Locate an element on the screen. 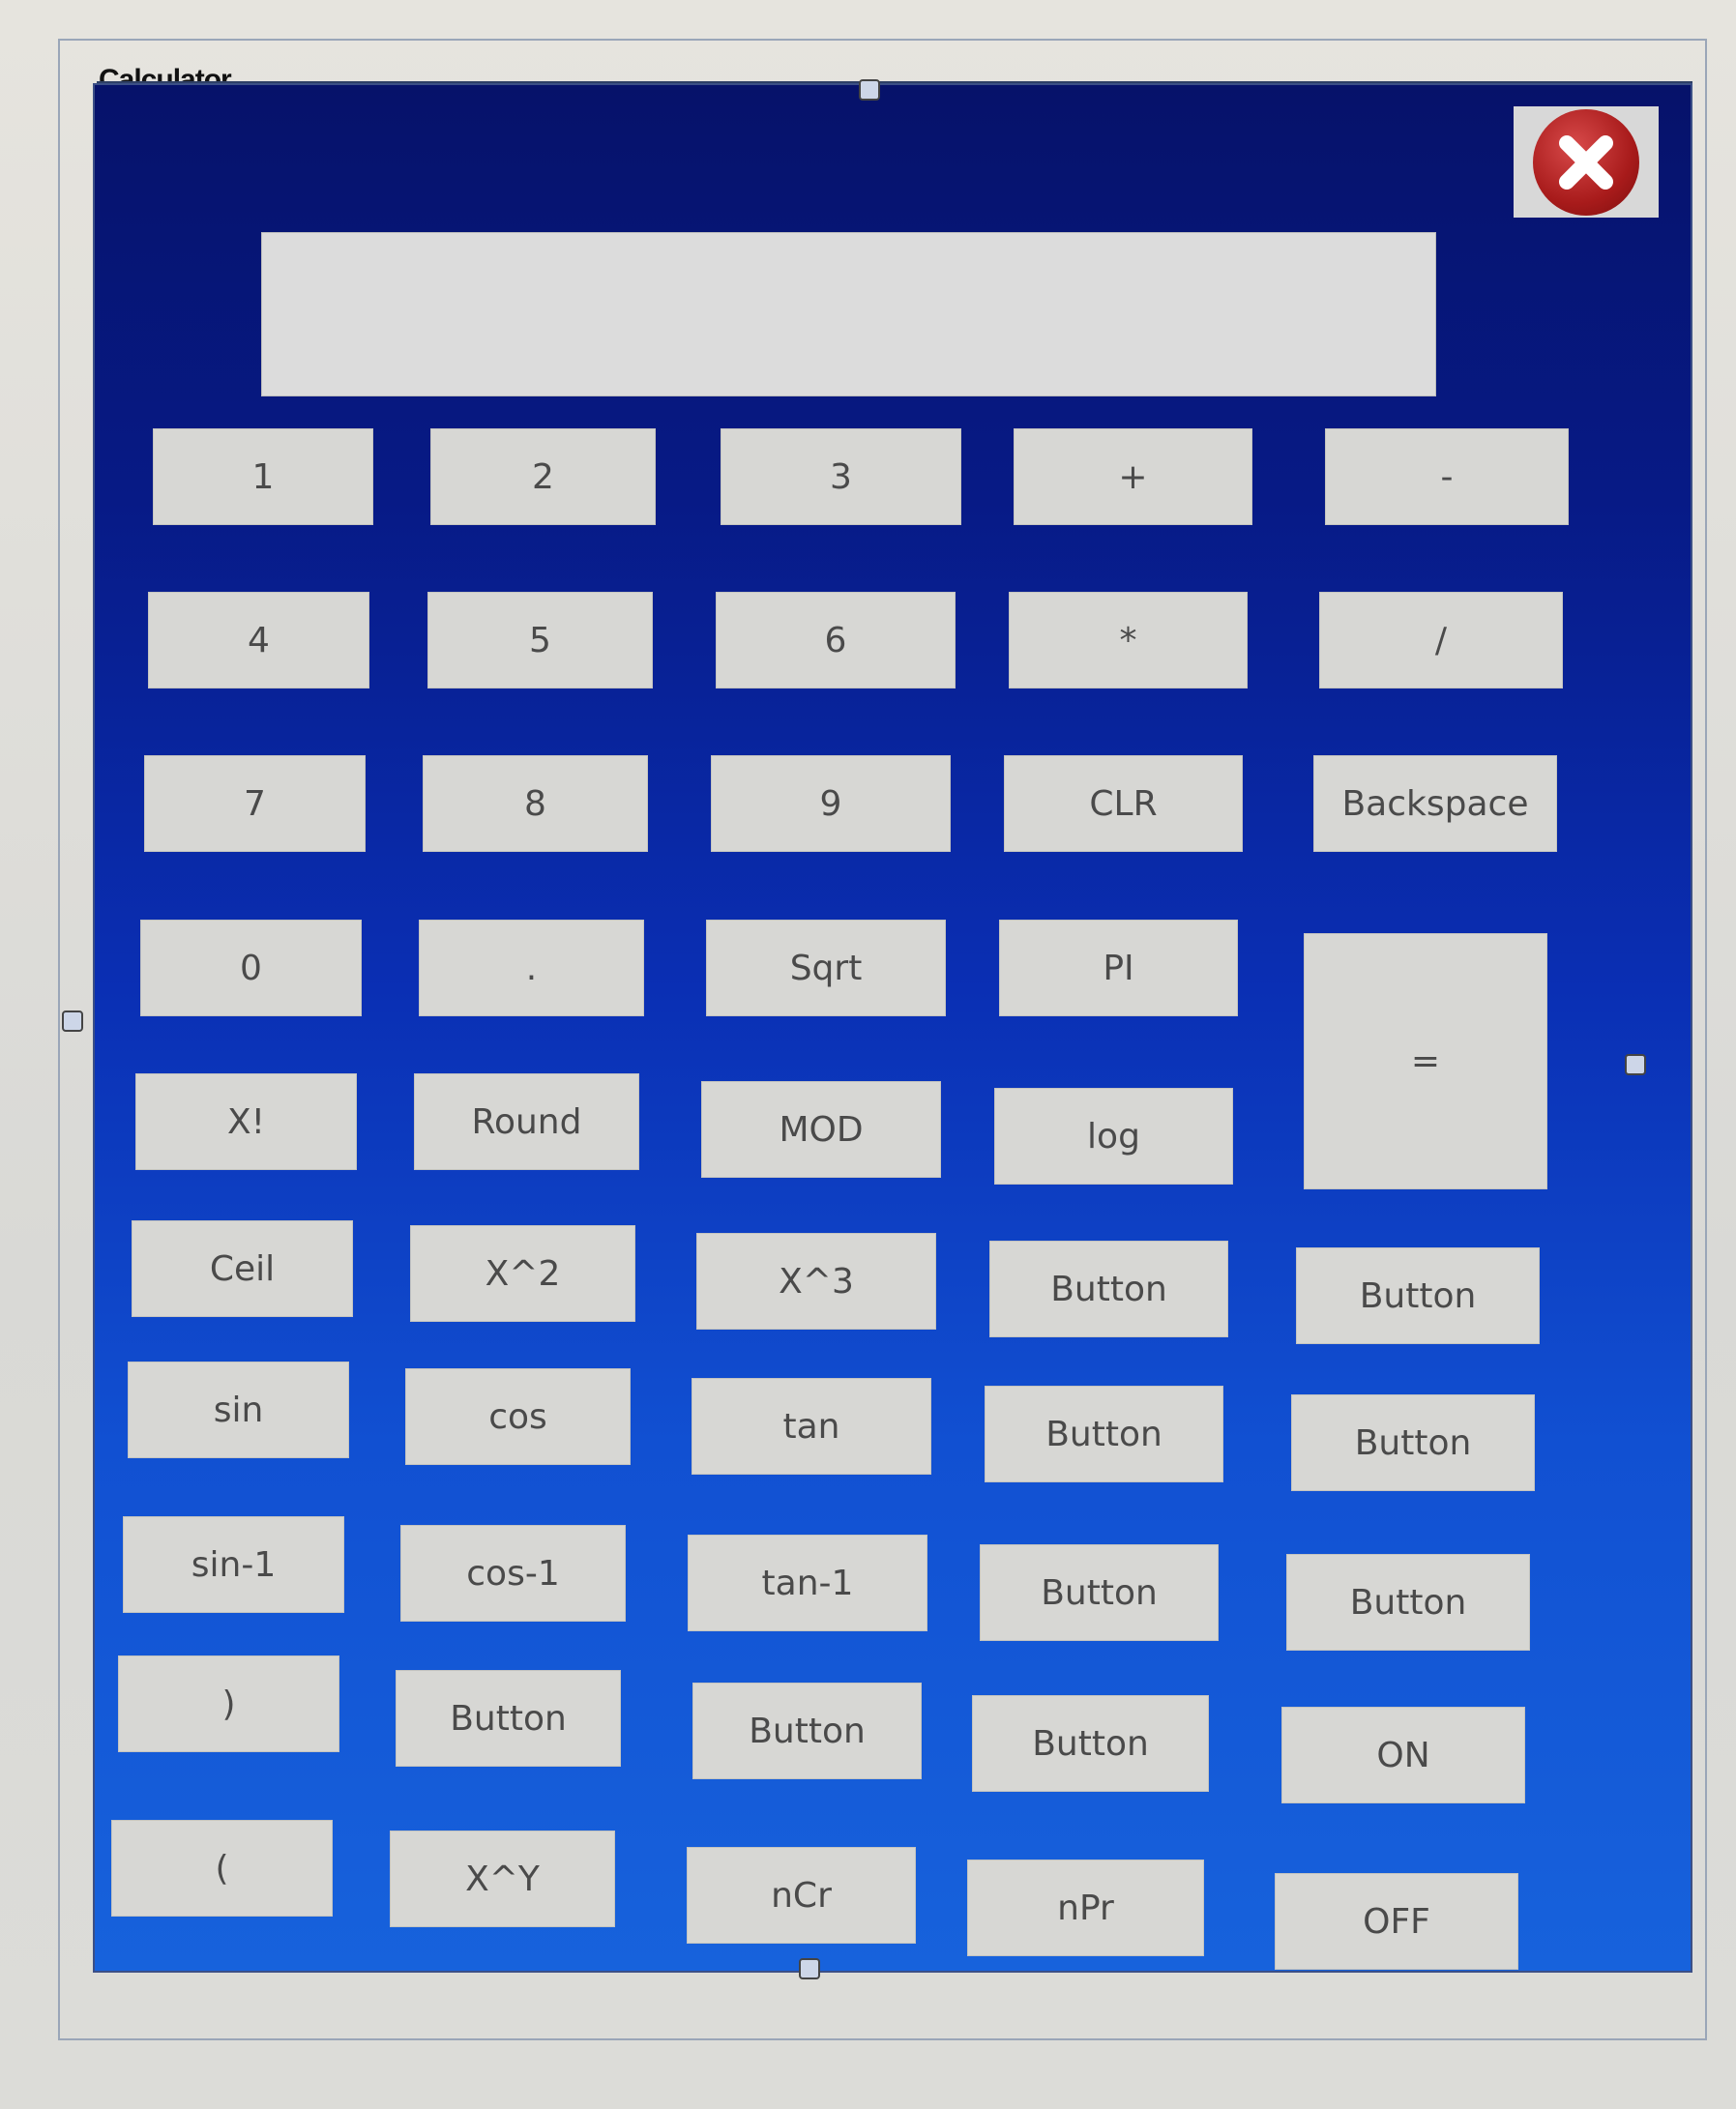 This screenshot has width=1736, height=2109. button-clr: CLR is located at coordinates (1123, 803).